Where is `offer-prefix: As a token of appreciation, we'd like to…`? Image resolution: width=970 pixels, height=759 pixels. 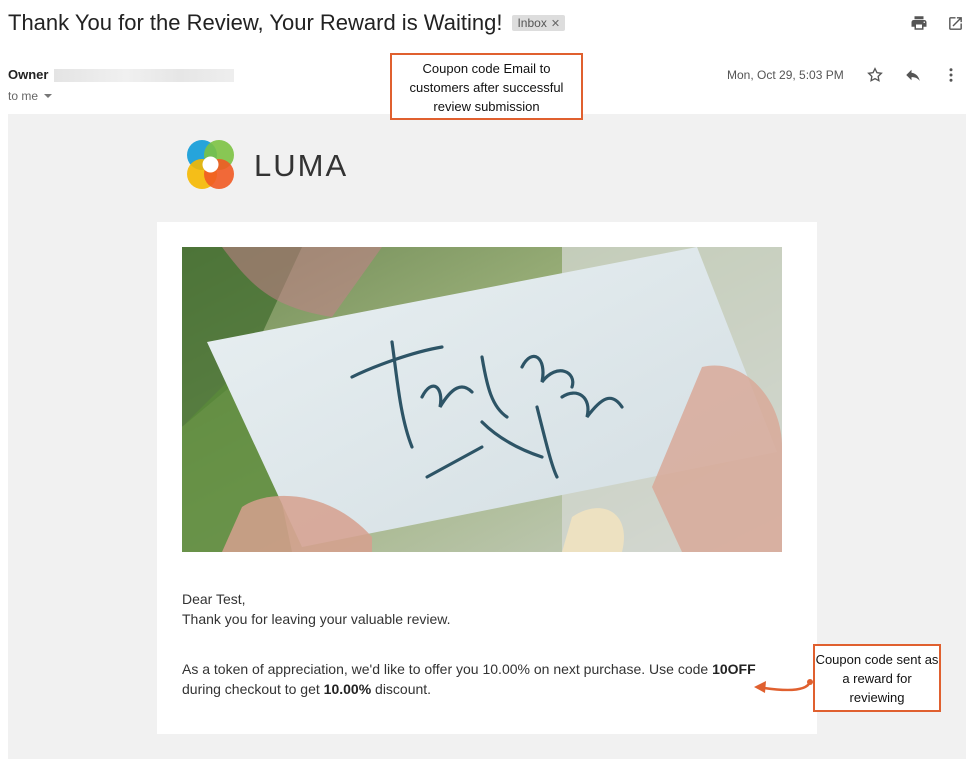 offer-prefix: As a token of appreciation, we'd like to… is located at coordinates (447, 669).